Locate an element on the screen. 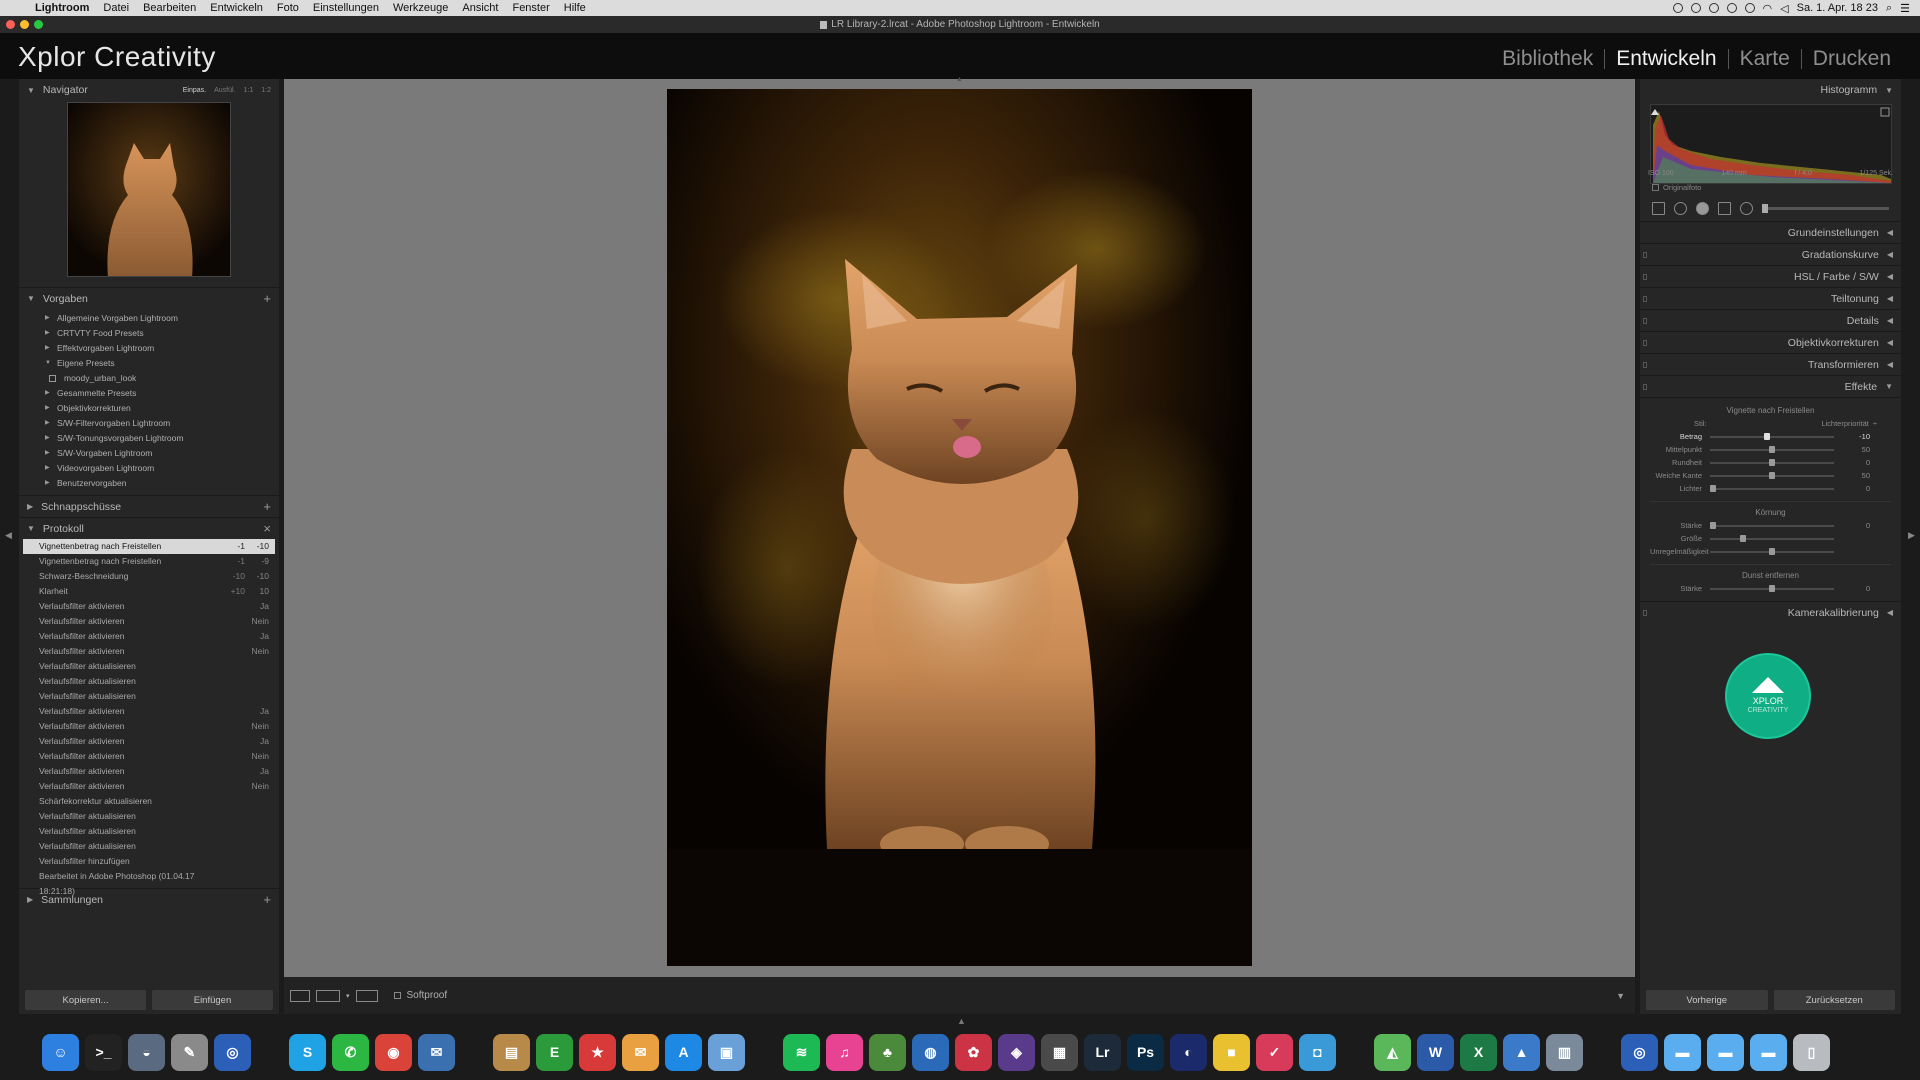 This screenshot has width=1920, height=1080. histogram-header: Histogramm ▼ is located at coordinates (1770, 90).